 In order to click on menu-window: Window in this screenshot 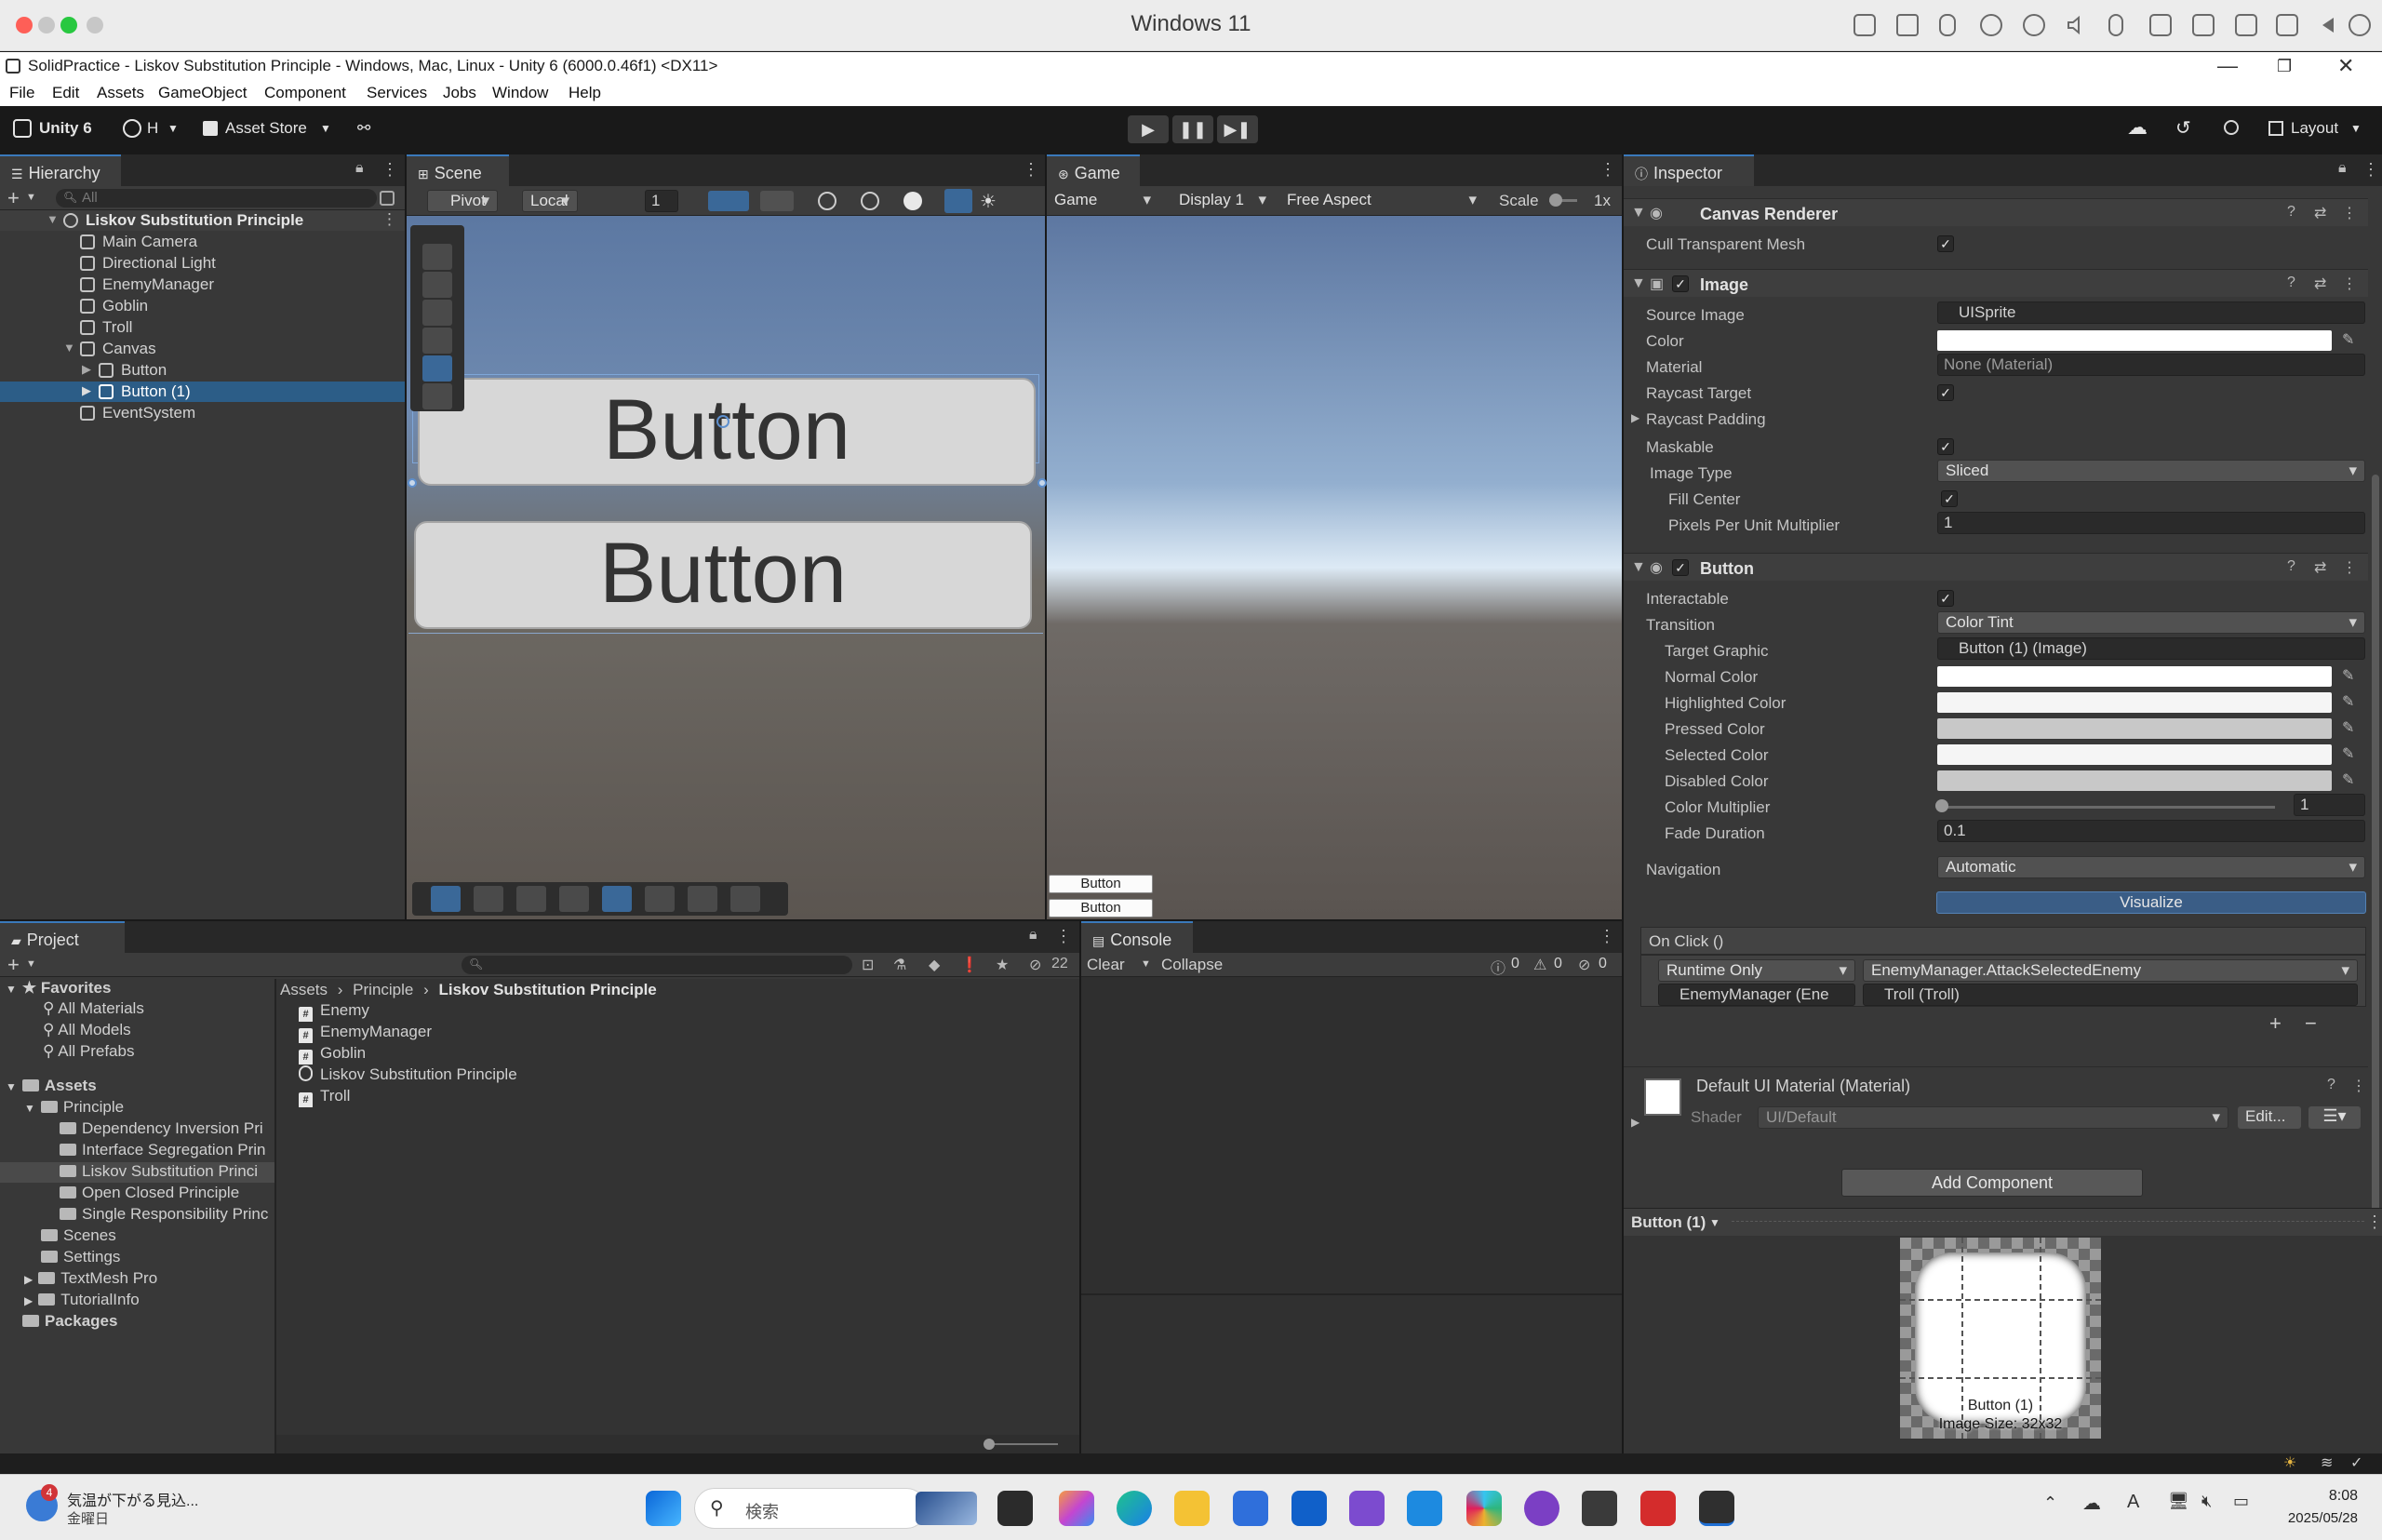, I will do `click(520, 93)`.